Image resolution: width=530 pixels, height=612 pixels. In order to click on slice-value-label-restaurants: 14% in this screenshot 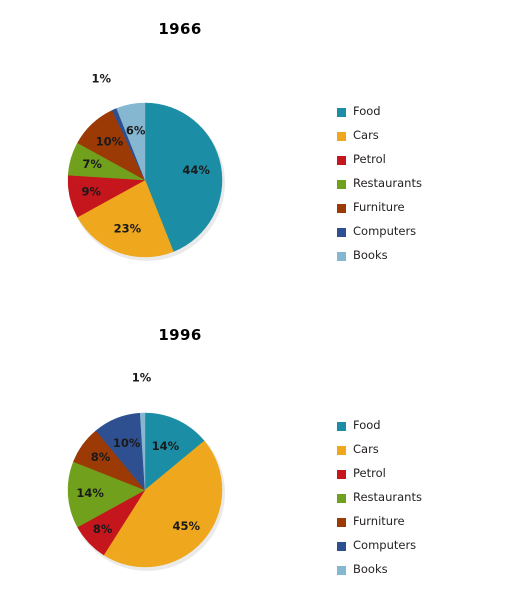, I will do `click(90, 493)`.